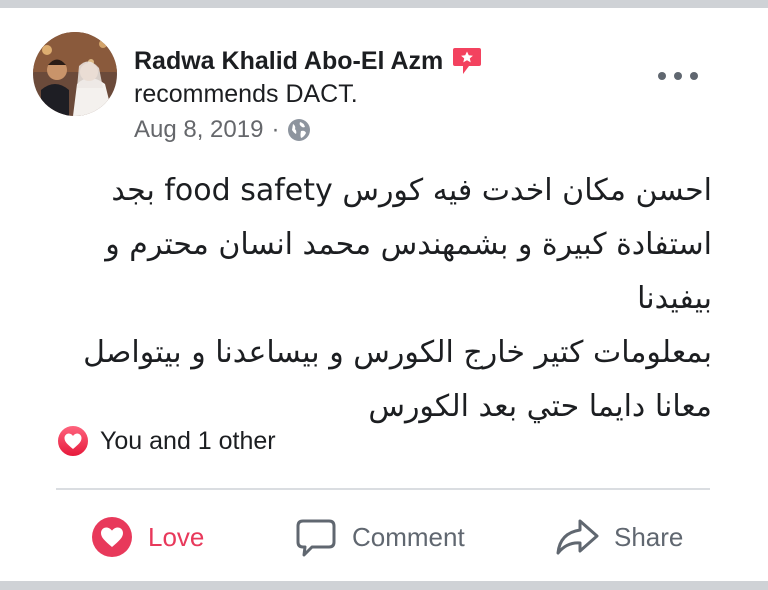  Describe the element at coordinates (73, 441) in the screenshot. I see `heart-icon` at that location.